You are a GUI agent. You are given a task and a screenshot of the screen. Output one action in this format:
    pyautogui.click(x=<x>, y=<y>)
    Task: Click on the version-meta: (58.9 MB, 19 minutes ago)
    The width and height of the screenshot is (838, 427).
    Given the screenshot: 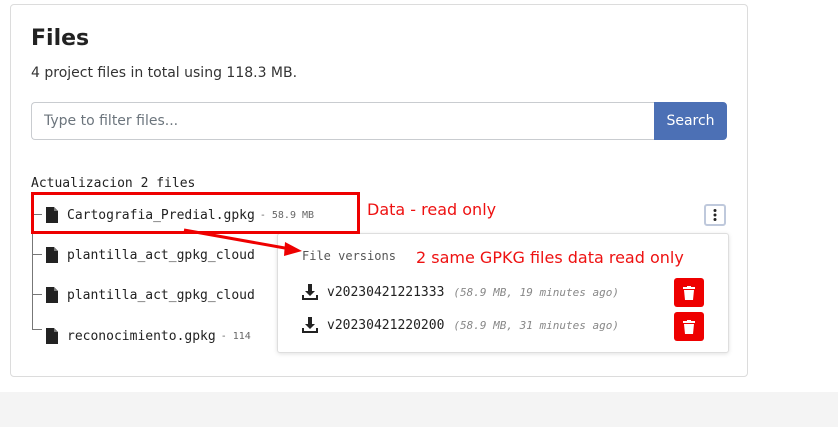 What is the action you would take?
    pyautogui.click(x=536, y=292)
    